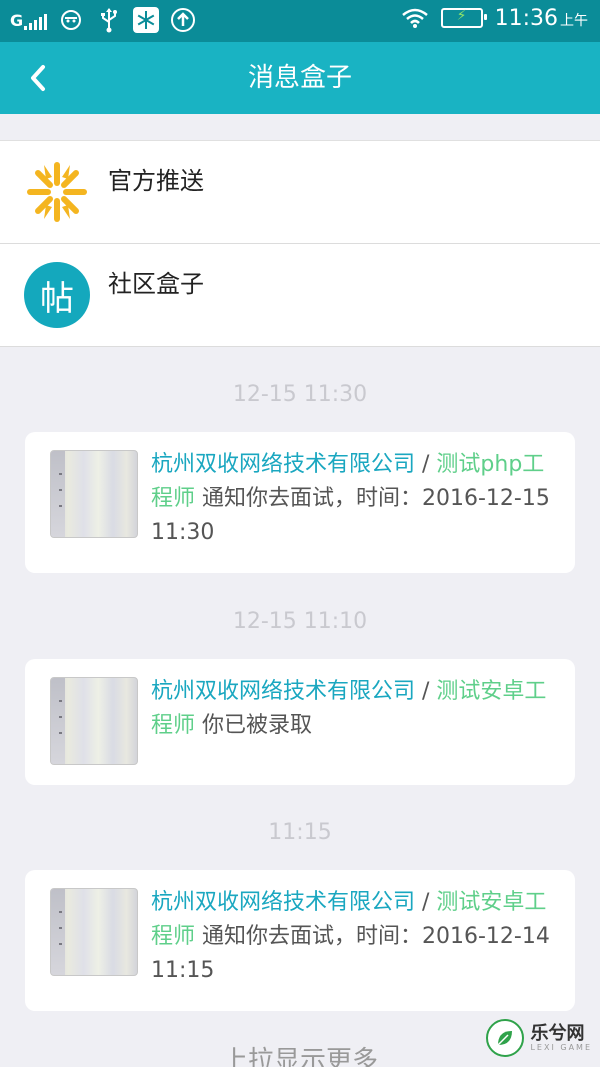 The image size is (600, 1067). Describe the element at coordinates (300, 21) in the screenshot. I see `status-bar: G ⚡ 11:36 上午` at that location.